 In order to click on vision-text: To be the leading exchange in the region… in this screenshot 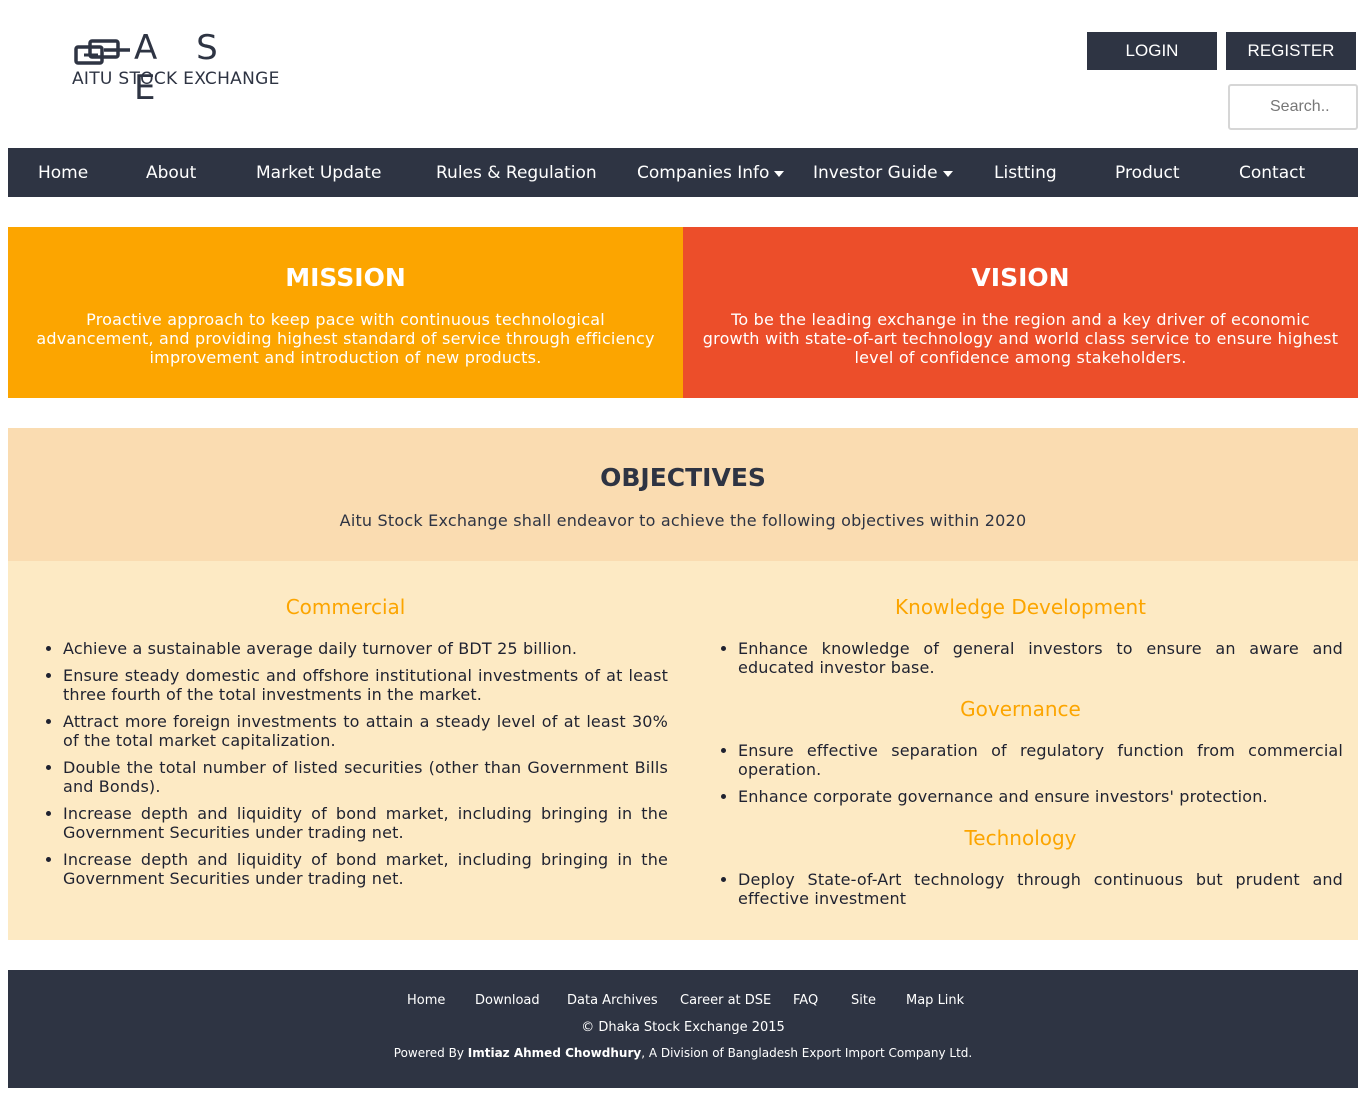, I will do `click(1020, 338)`.